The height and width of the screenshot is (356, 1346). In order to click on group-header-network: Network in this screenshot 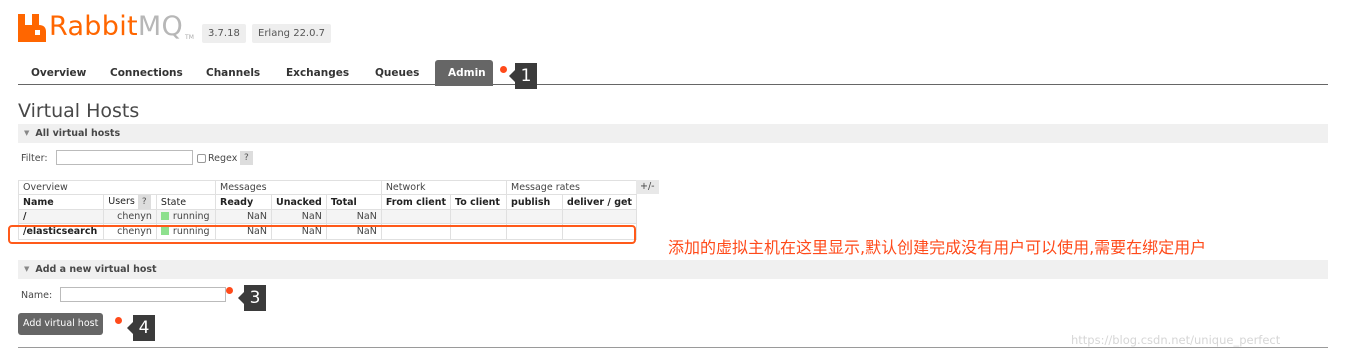, I will do `click(444, 187)`.